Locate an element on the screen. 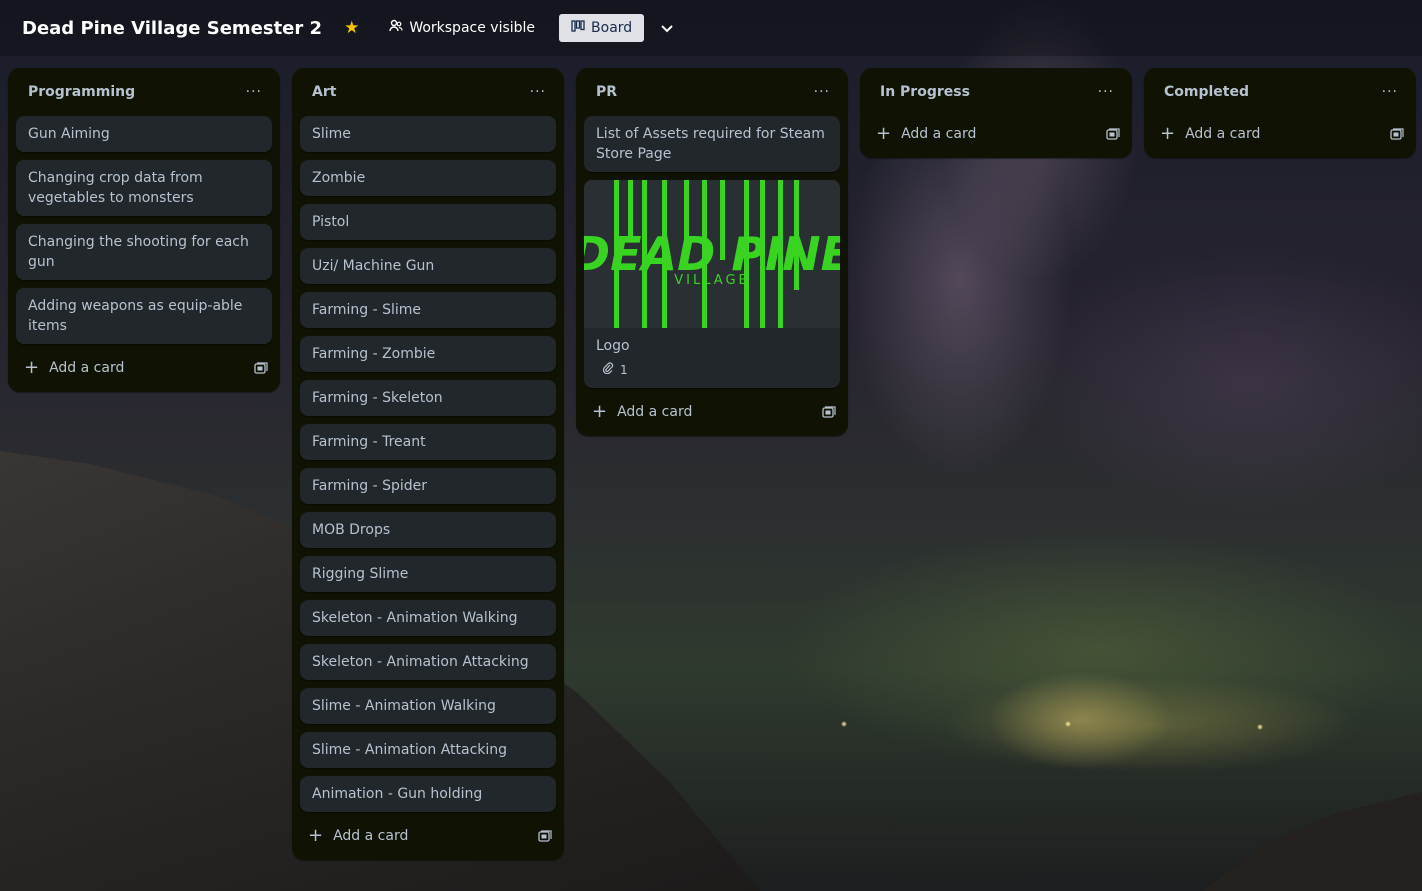 The height and width of the screenshot is (891, 1422). board-view-button: Board is located at coordinates (602, 28).